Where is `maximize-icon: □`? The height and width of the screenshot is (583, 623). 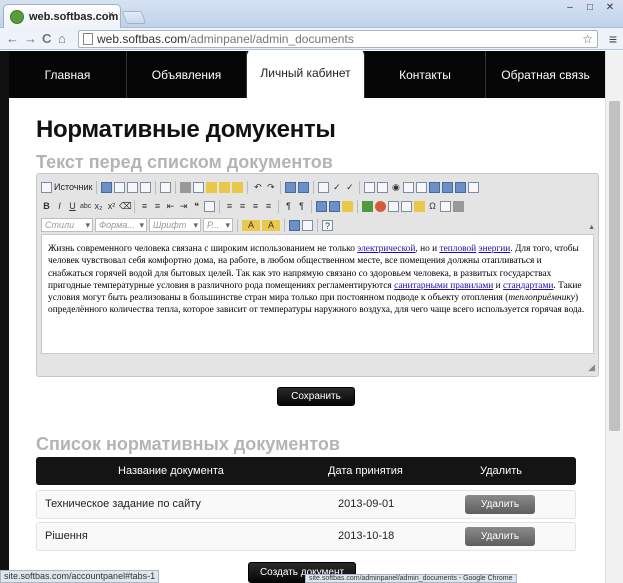 maximize-icon: □ is located at coordinates (590, 9).